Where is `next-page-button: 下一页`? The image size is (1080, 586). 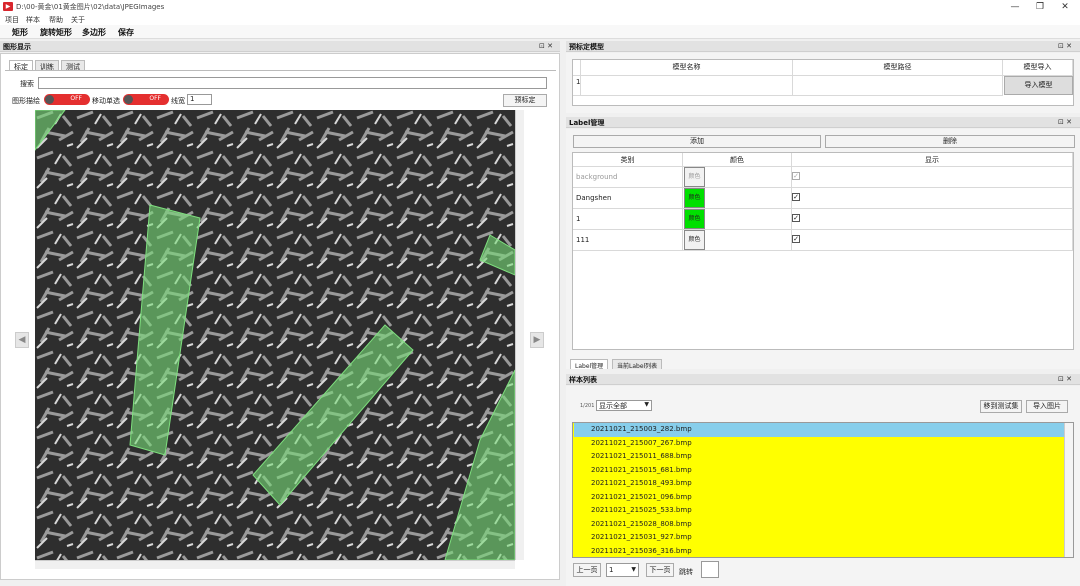 next-page-button: 下一页 is located at coordinates (660, 570).